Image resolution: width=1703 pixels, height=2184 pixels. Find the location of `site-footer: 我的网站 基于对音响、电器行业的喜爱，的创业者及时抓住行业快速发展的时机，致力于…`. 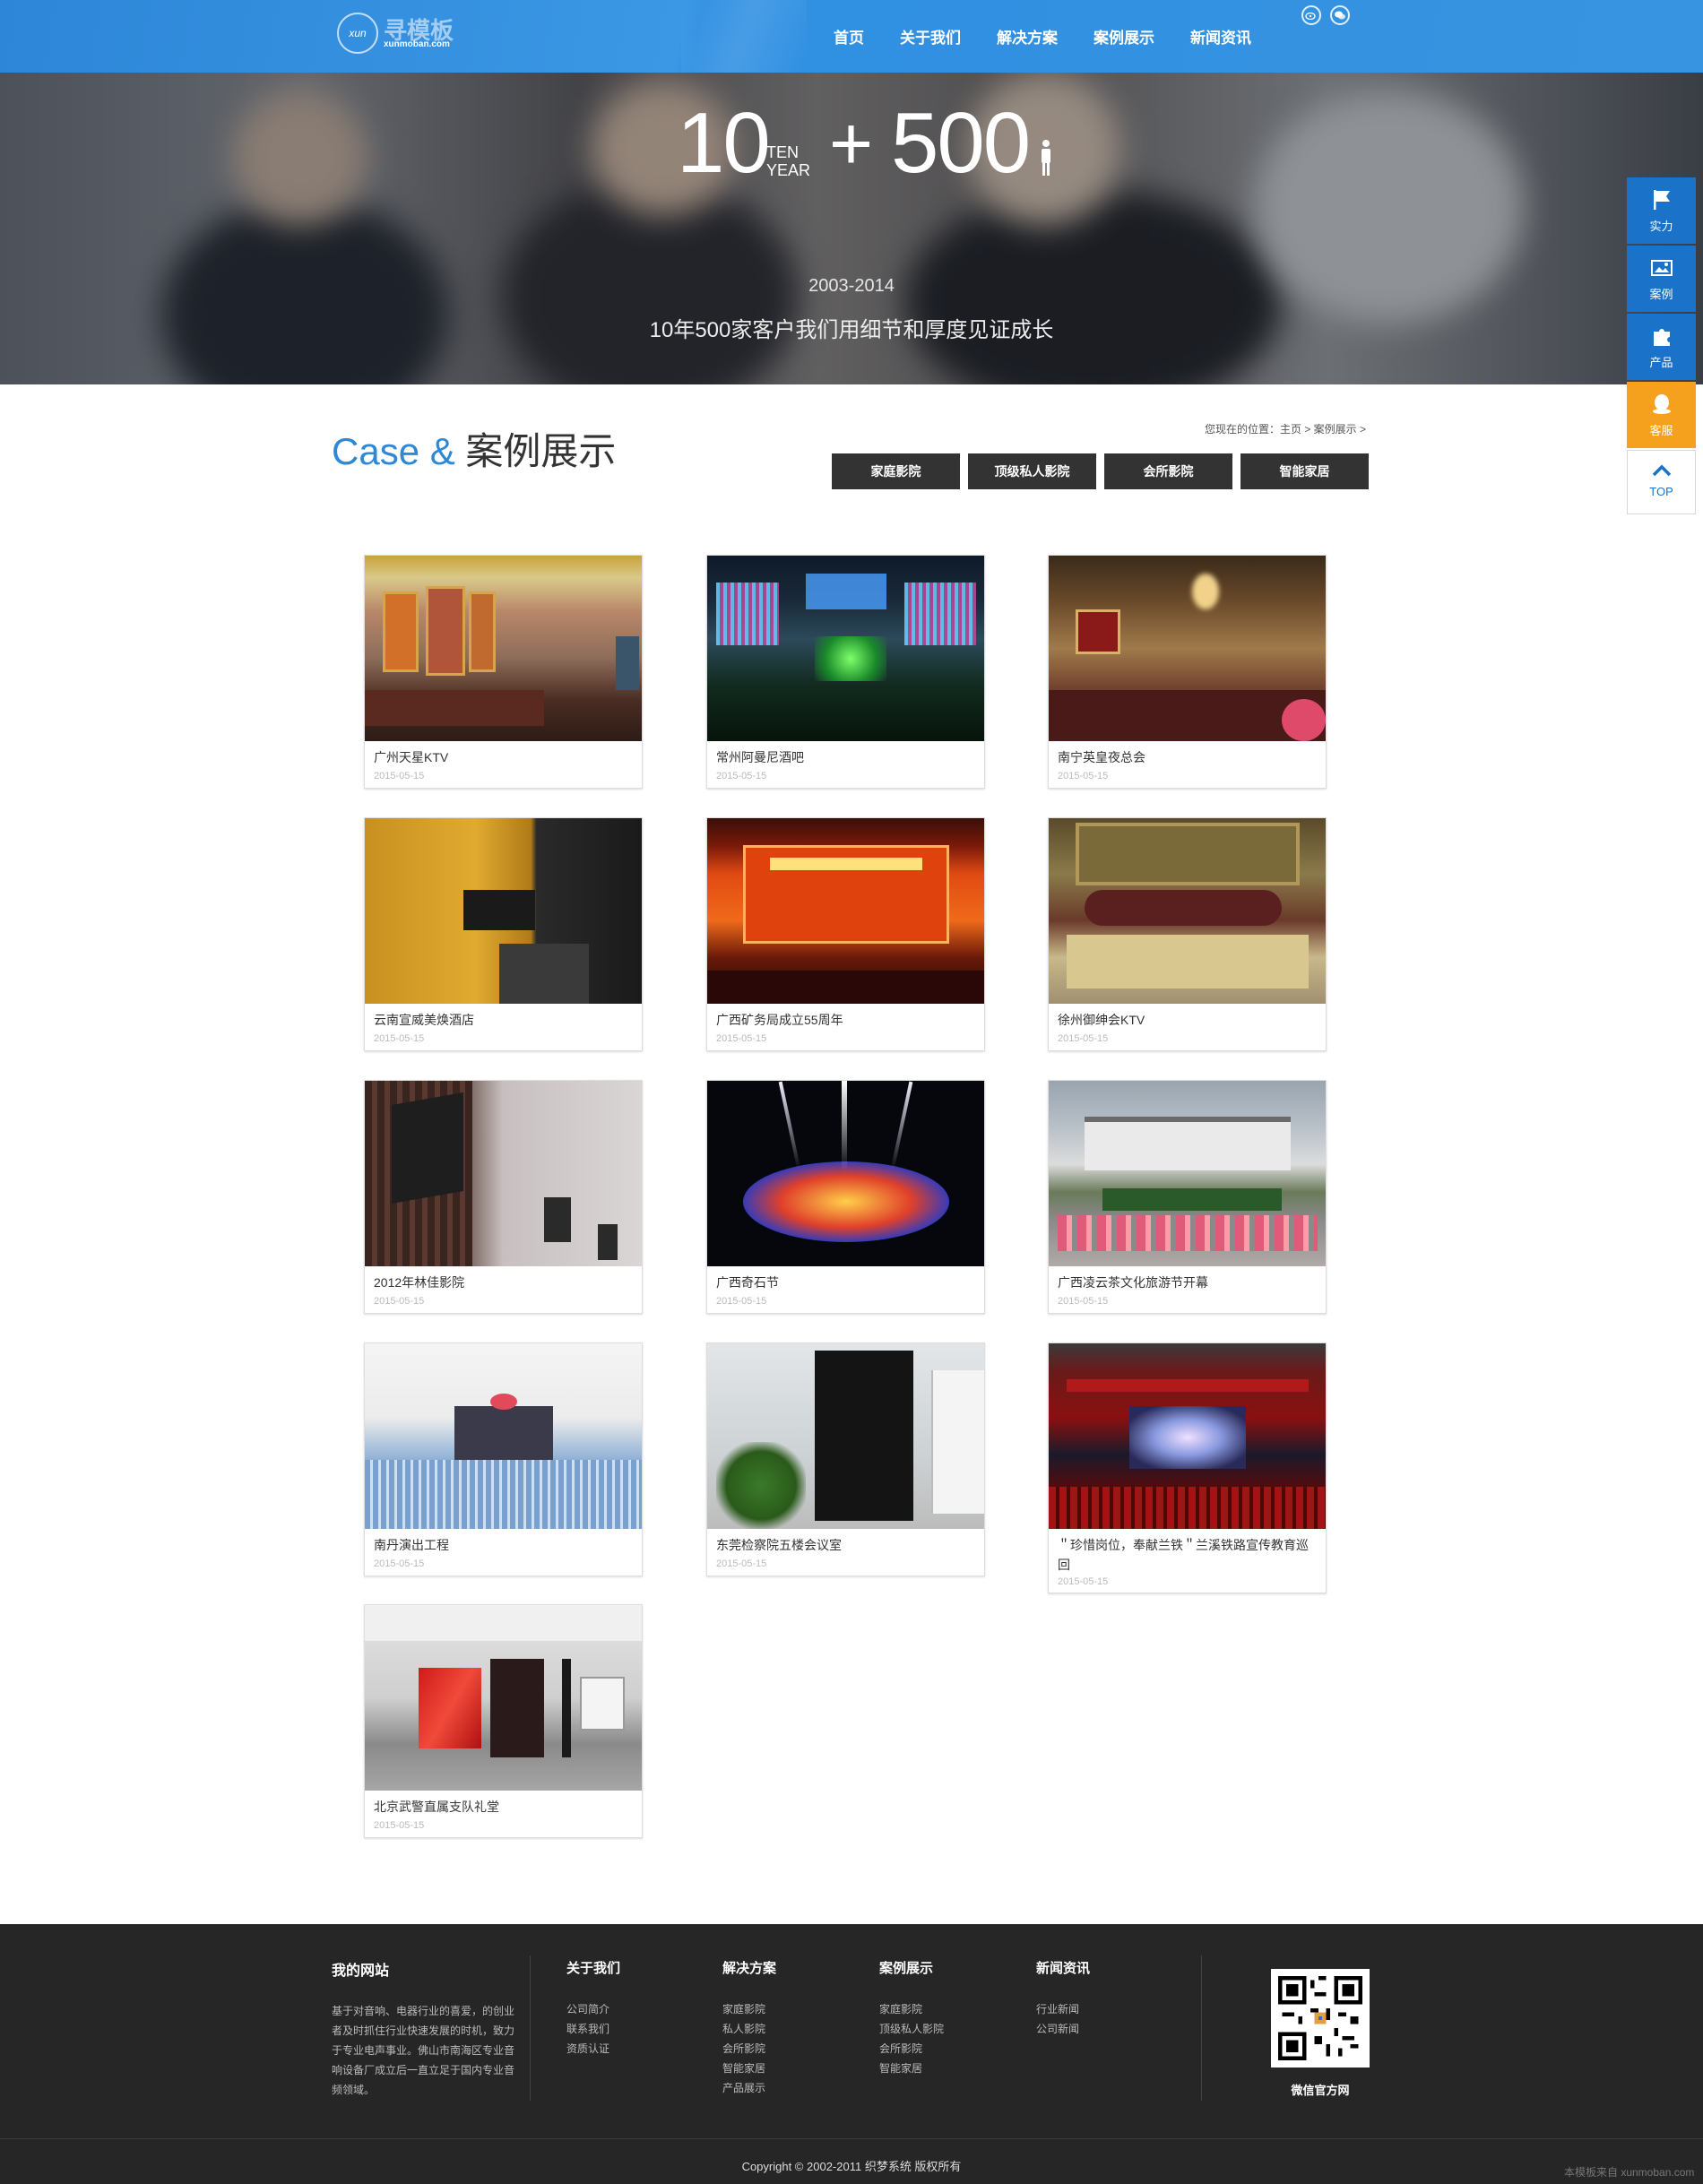

site-footer: 我的网站 基于对音响、电器行业的喜爱，的创业者及时抓住行业快速发展的时机，致力于… is located at coordinates (851, 2054).